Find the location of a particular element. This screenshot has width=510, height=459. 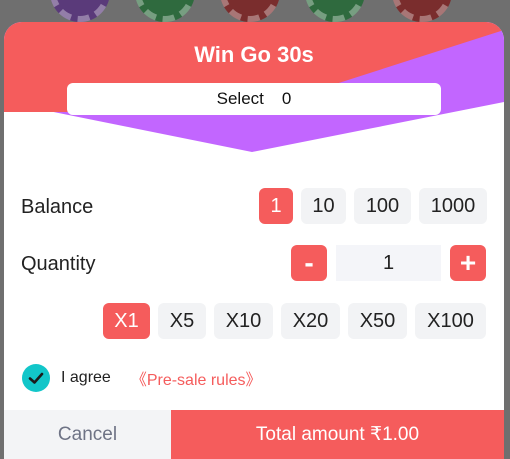

balance-label: Balance is located at coordinates (57, 207).